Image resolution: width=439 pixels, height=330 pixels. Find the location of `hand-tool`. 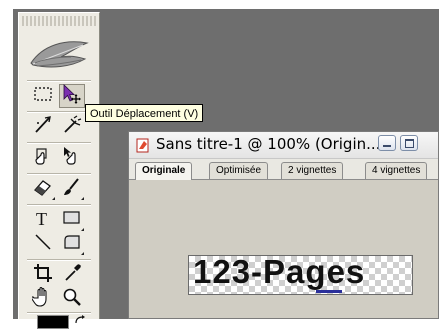

hand-tool is located at coordinates (43, 299).